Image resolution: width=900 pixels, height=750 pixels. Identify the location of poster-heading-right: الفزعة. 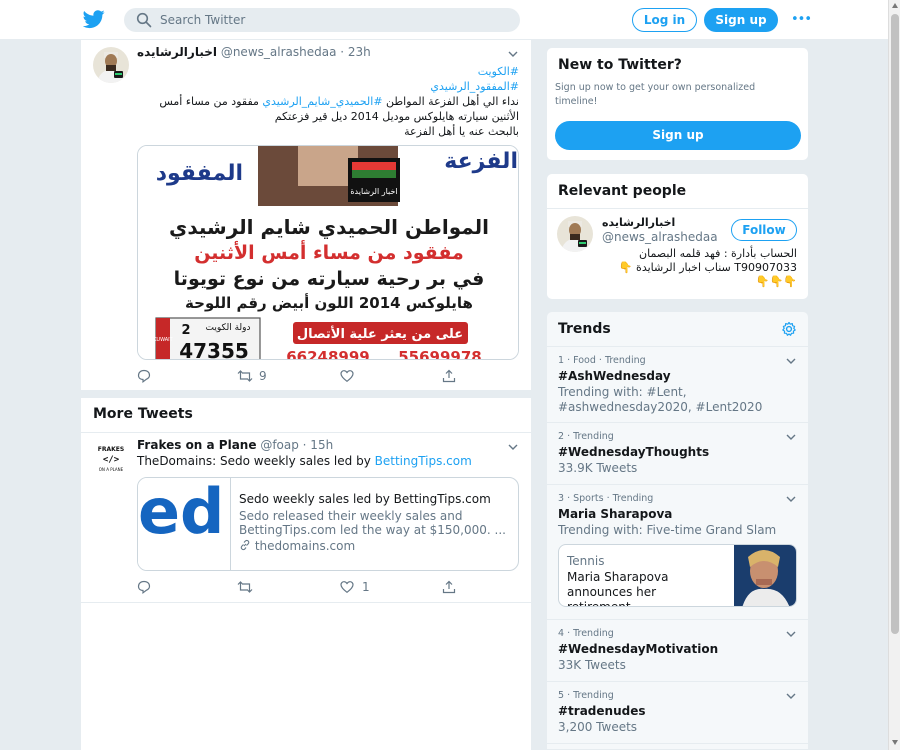
(481, 161).